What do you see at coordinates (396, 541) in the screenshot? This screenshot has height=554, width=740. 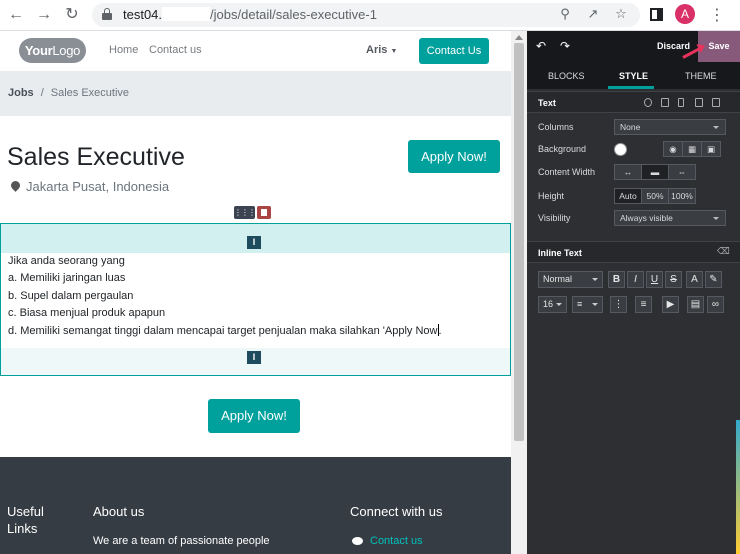 I see `footer-contact-link: Contact us` at bounding box center [396, 541].